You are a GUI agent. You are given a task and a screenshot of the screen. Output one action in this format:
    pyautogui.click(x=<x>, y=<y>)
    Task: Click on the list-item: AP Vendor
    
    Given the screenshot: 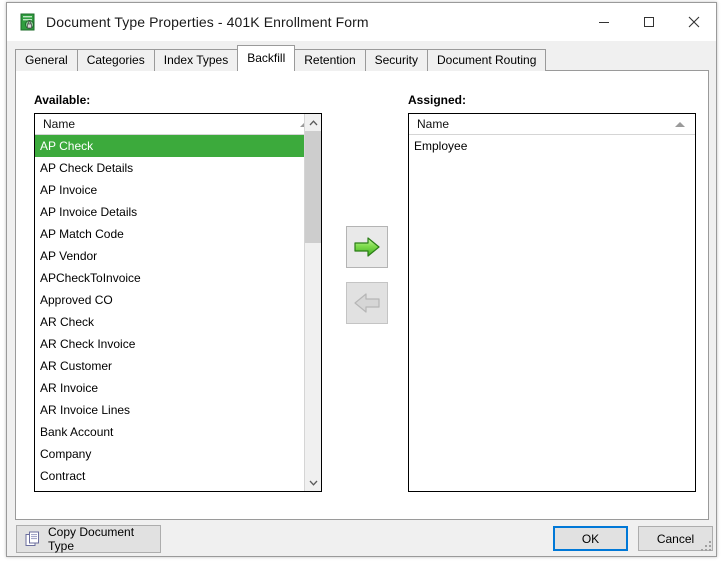 What is the action you would take?
    pyautogui.click(x=169, y=256)
    